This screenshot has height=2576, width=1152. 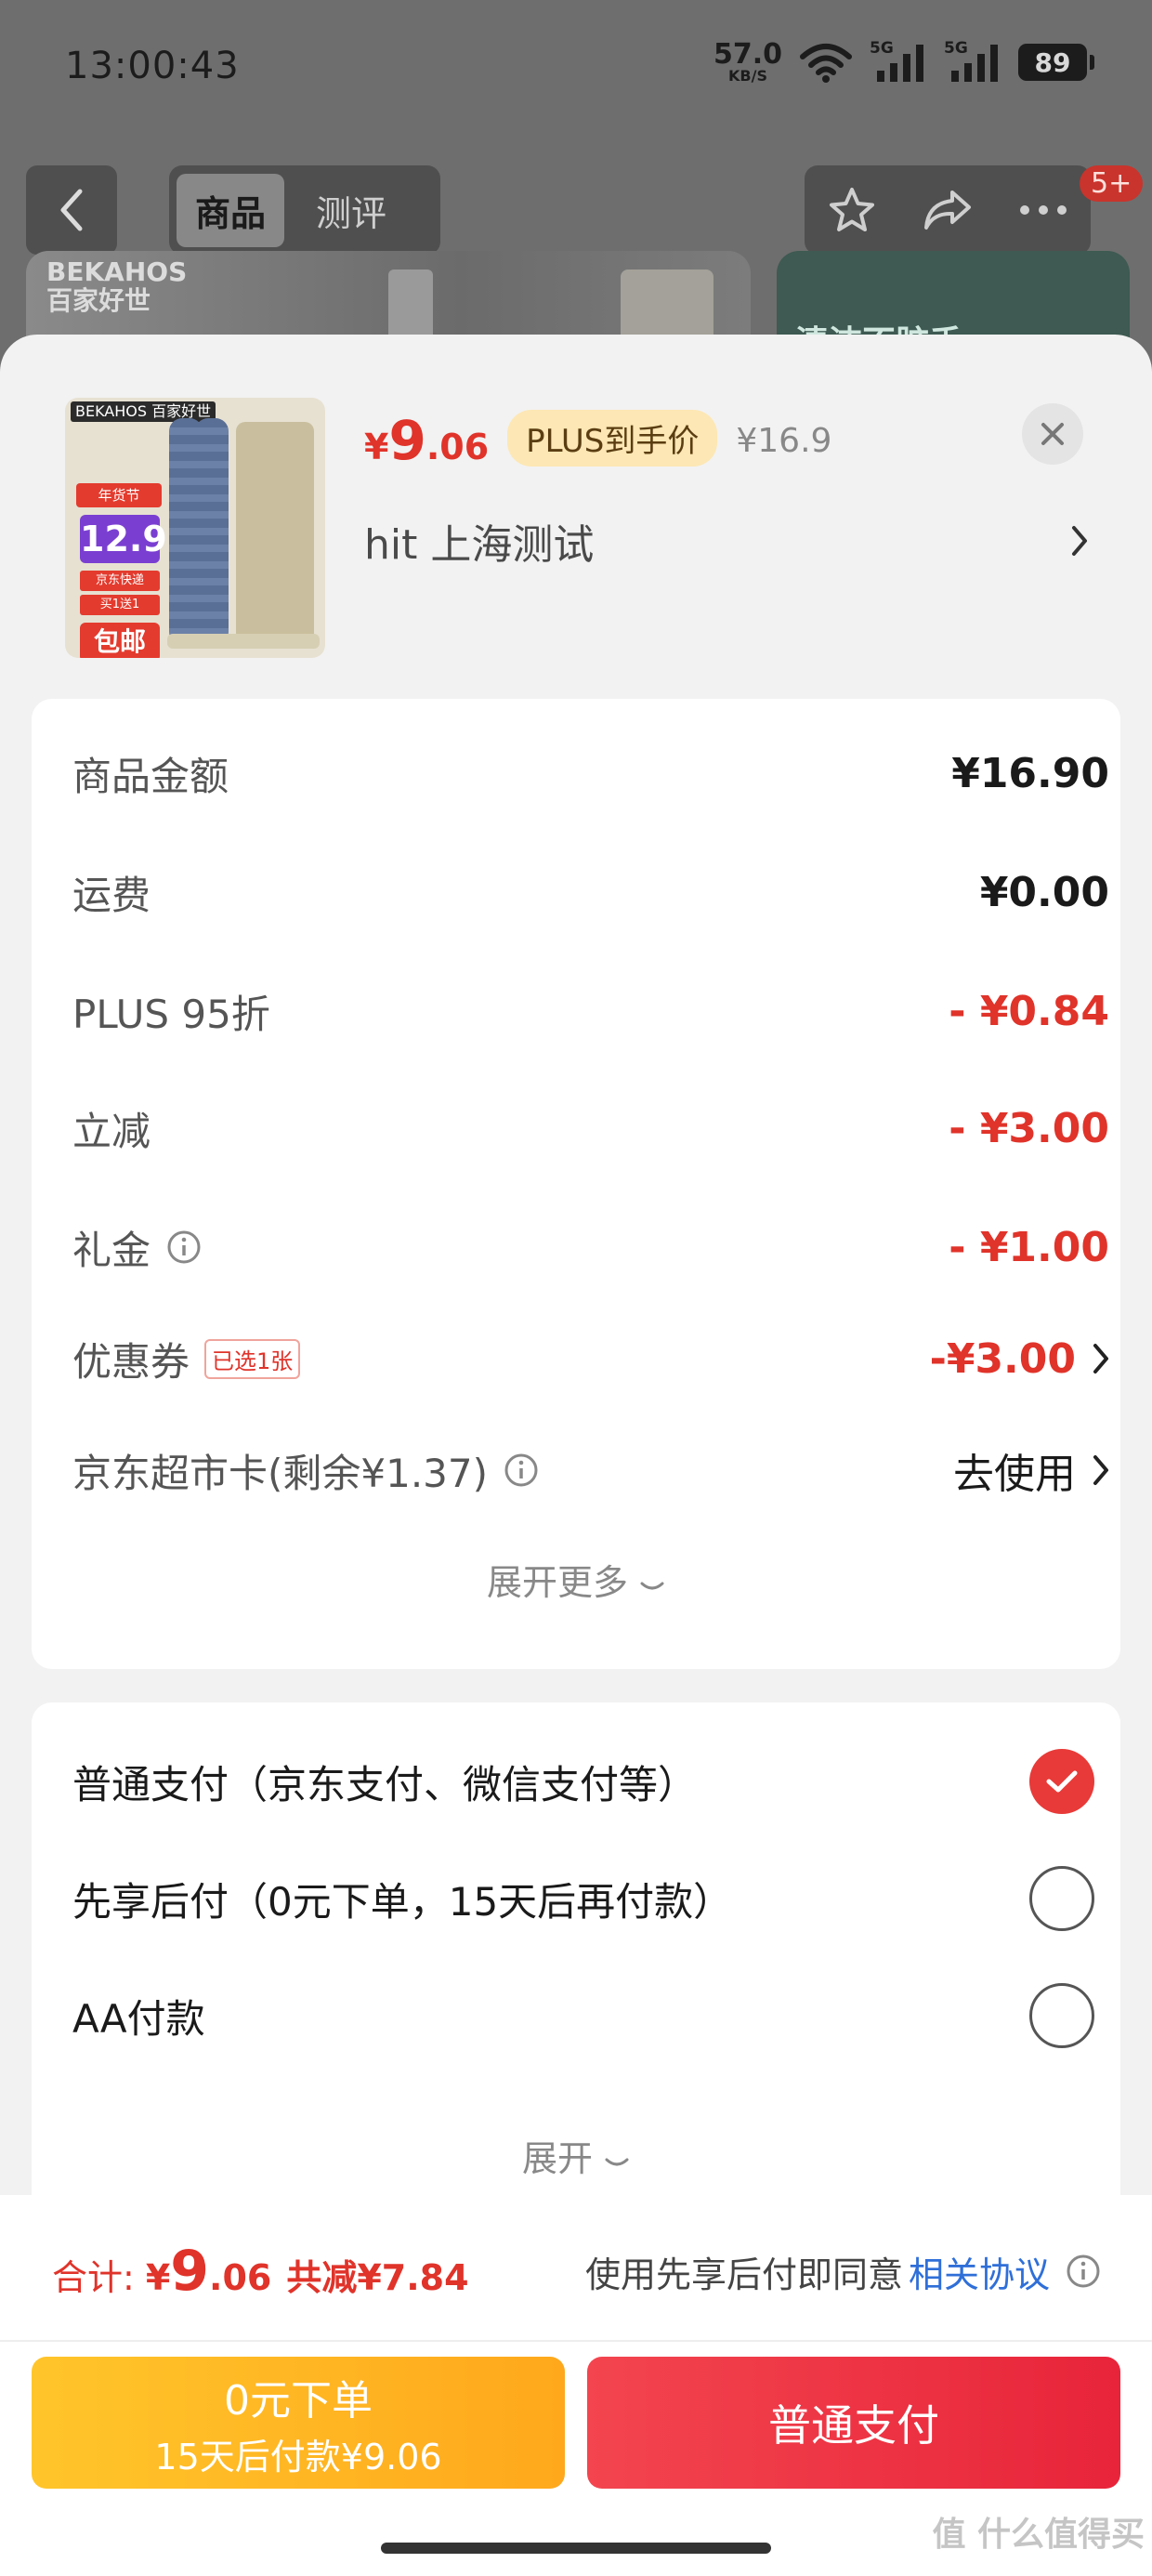 I want to click on status-bar: 13:00:43 57.0 KB/S 5G 5G 89, so click(x=576, y=69).